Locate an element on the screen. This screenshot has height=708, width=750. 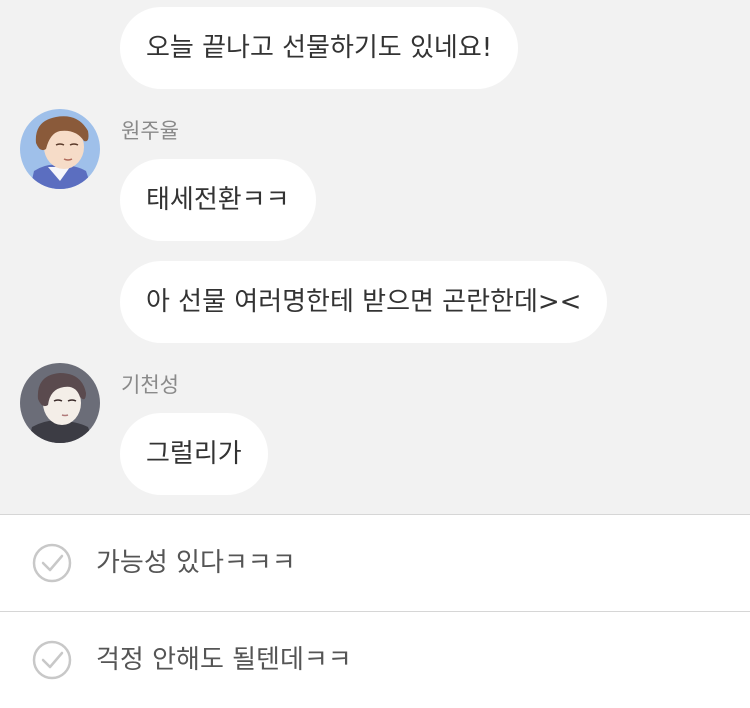
message-bubble: 그럴리가 is located at coordinates (194, 454).